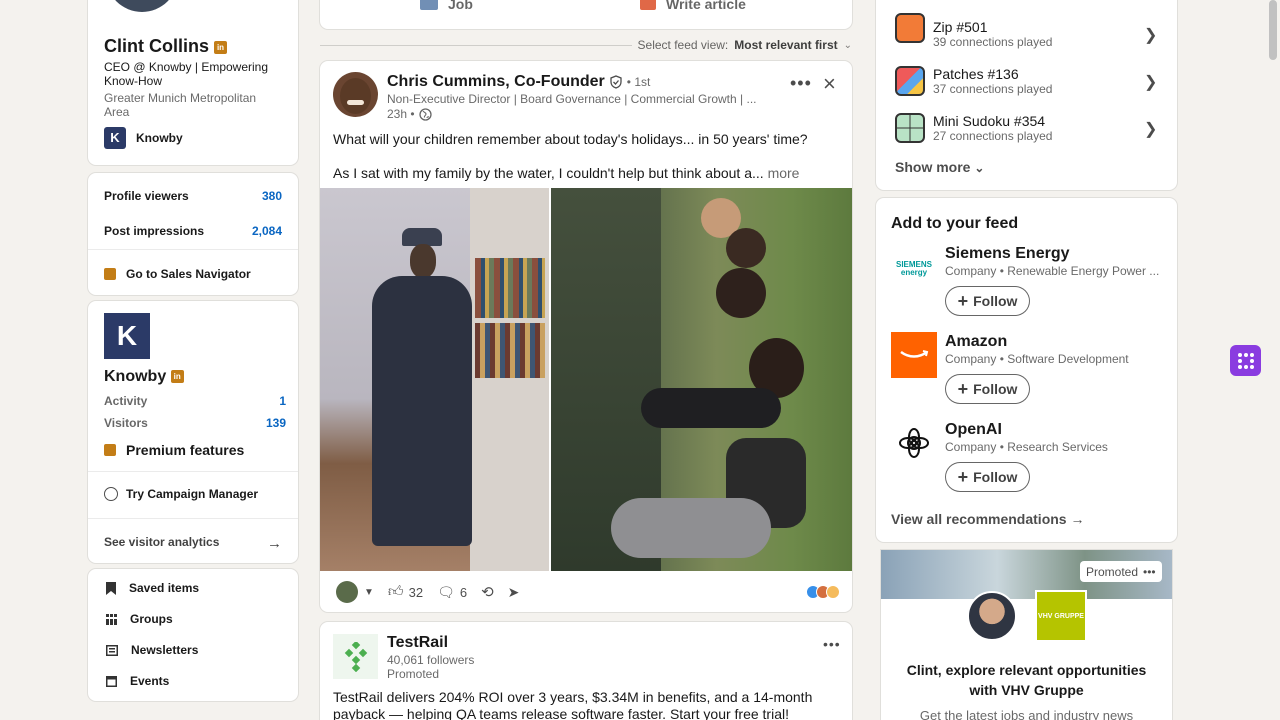 This screenshot has width=1280, height=720. I want to click on premium-badge-icon: in, so click(177, 377).